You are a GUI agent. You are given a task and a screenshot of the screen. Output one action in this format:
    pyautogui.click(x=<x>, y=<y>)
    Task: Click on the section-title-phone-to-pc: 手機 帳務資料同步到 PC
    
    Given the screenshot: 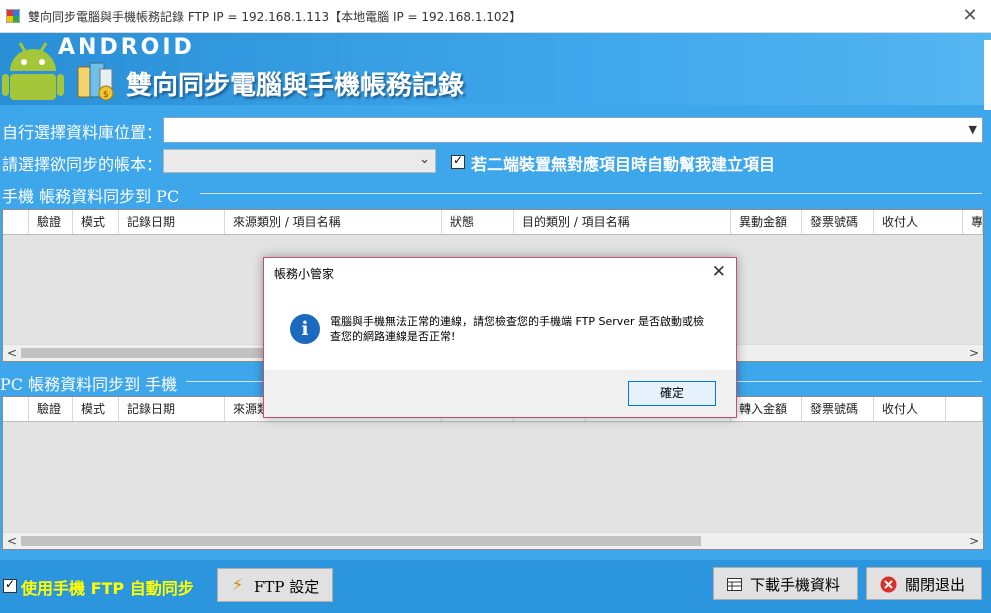 What is the action you would take?
    pyautogui.click(x=91, y=196)
    